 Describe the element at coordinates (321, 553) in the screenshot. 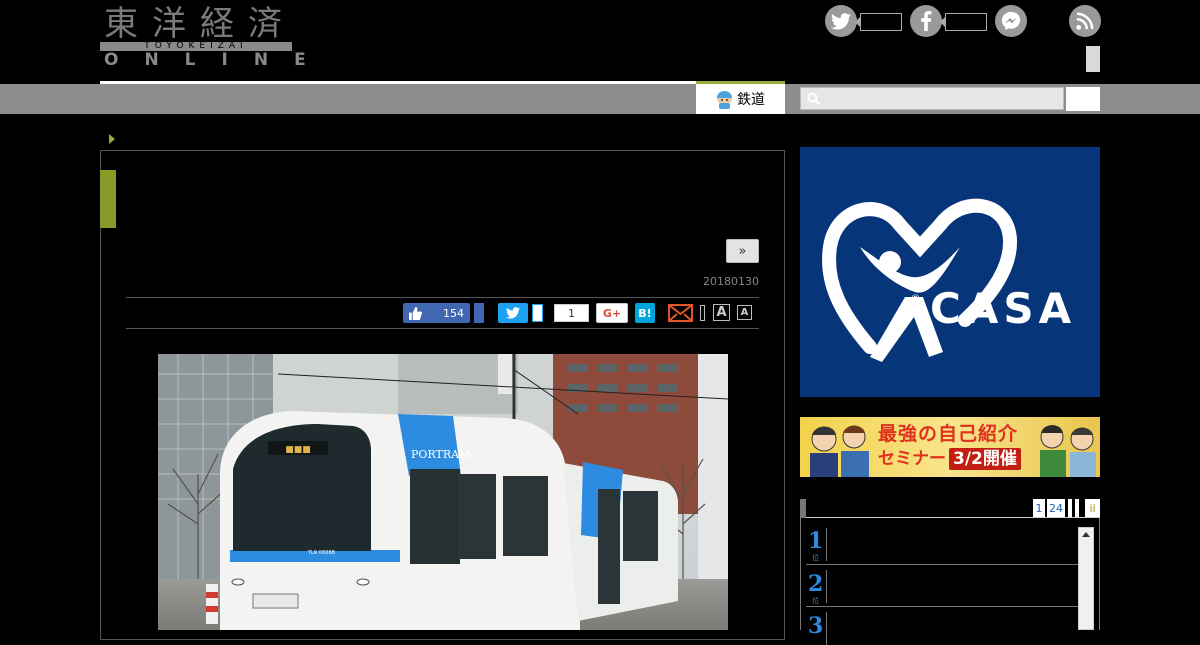

I see `tram-car-number: TLR 0606B` at that location.